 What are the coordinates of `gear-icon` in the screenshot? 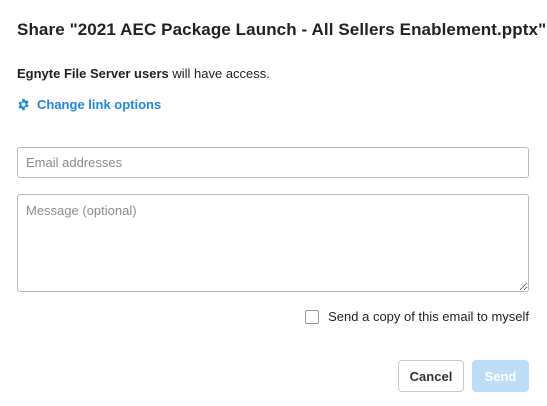 It's located at (23, 104).